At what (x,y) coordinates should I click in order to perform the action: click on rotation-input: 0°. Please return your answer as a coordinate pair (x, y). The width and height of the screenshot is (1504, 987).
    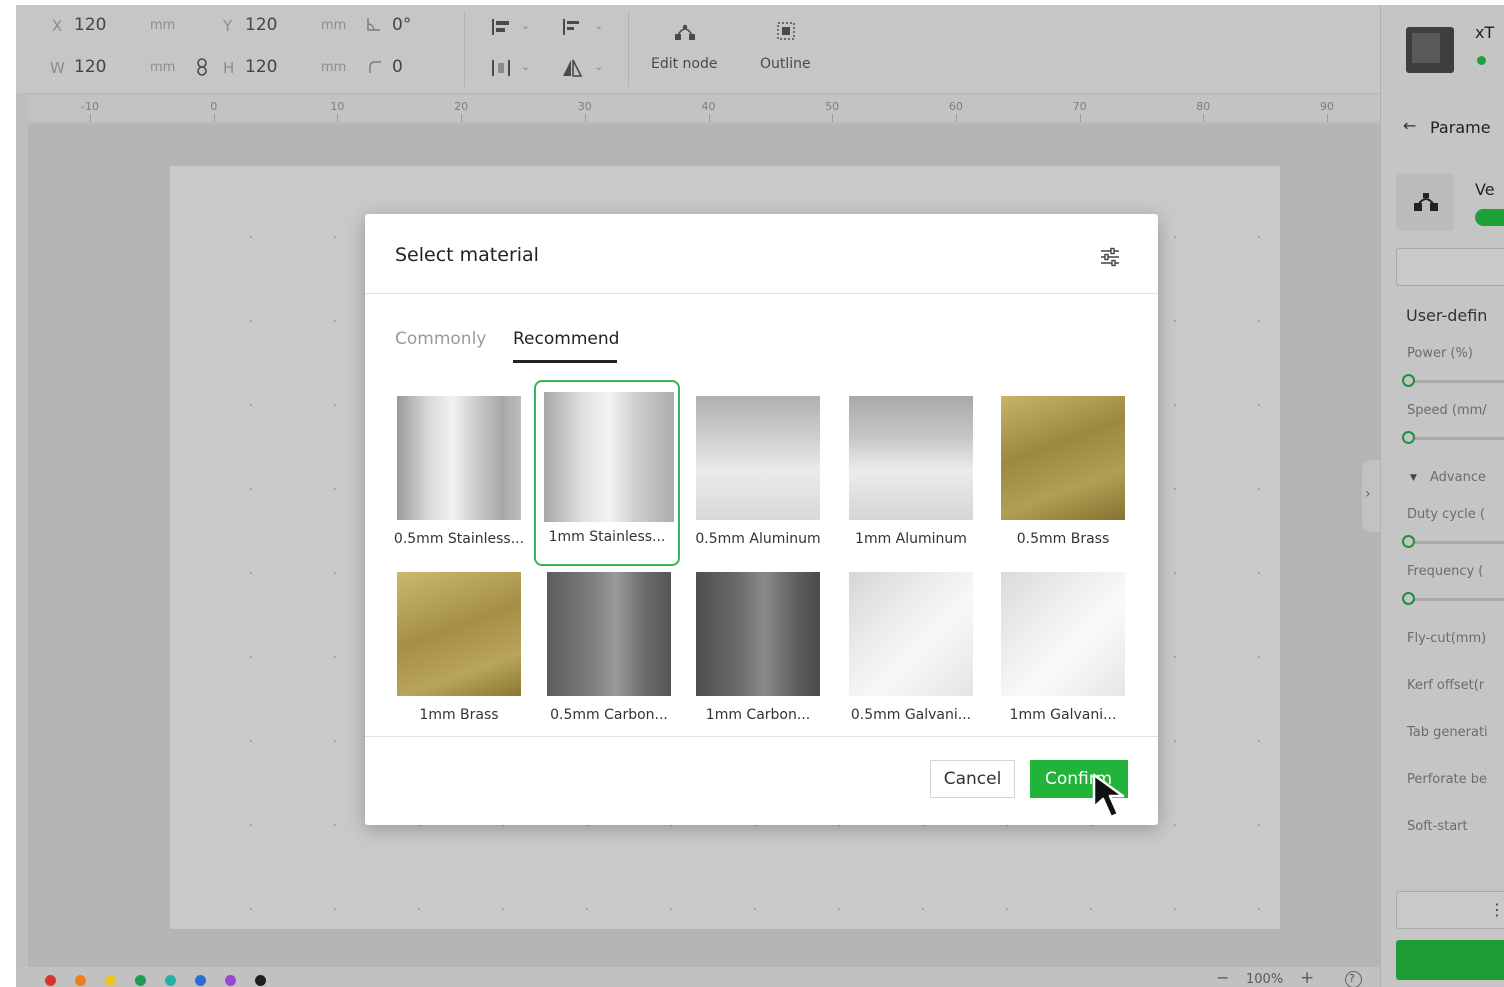
    Looking at the image, I should click on (401, 25).